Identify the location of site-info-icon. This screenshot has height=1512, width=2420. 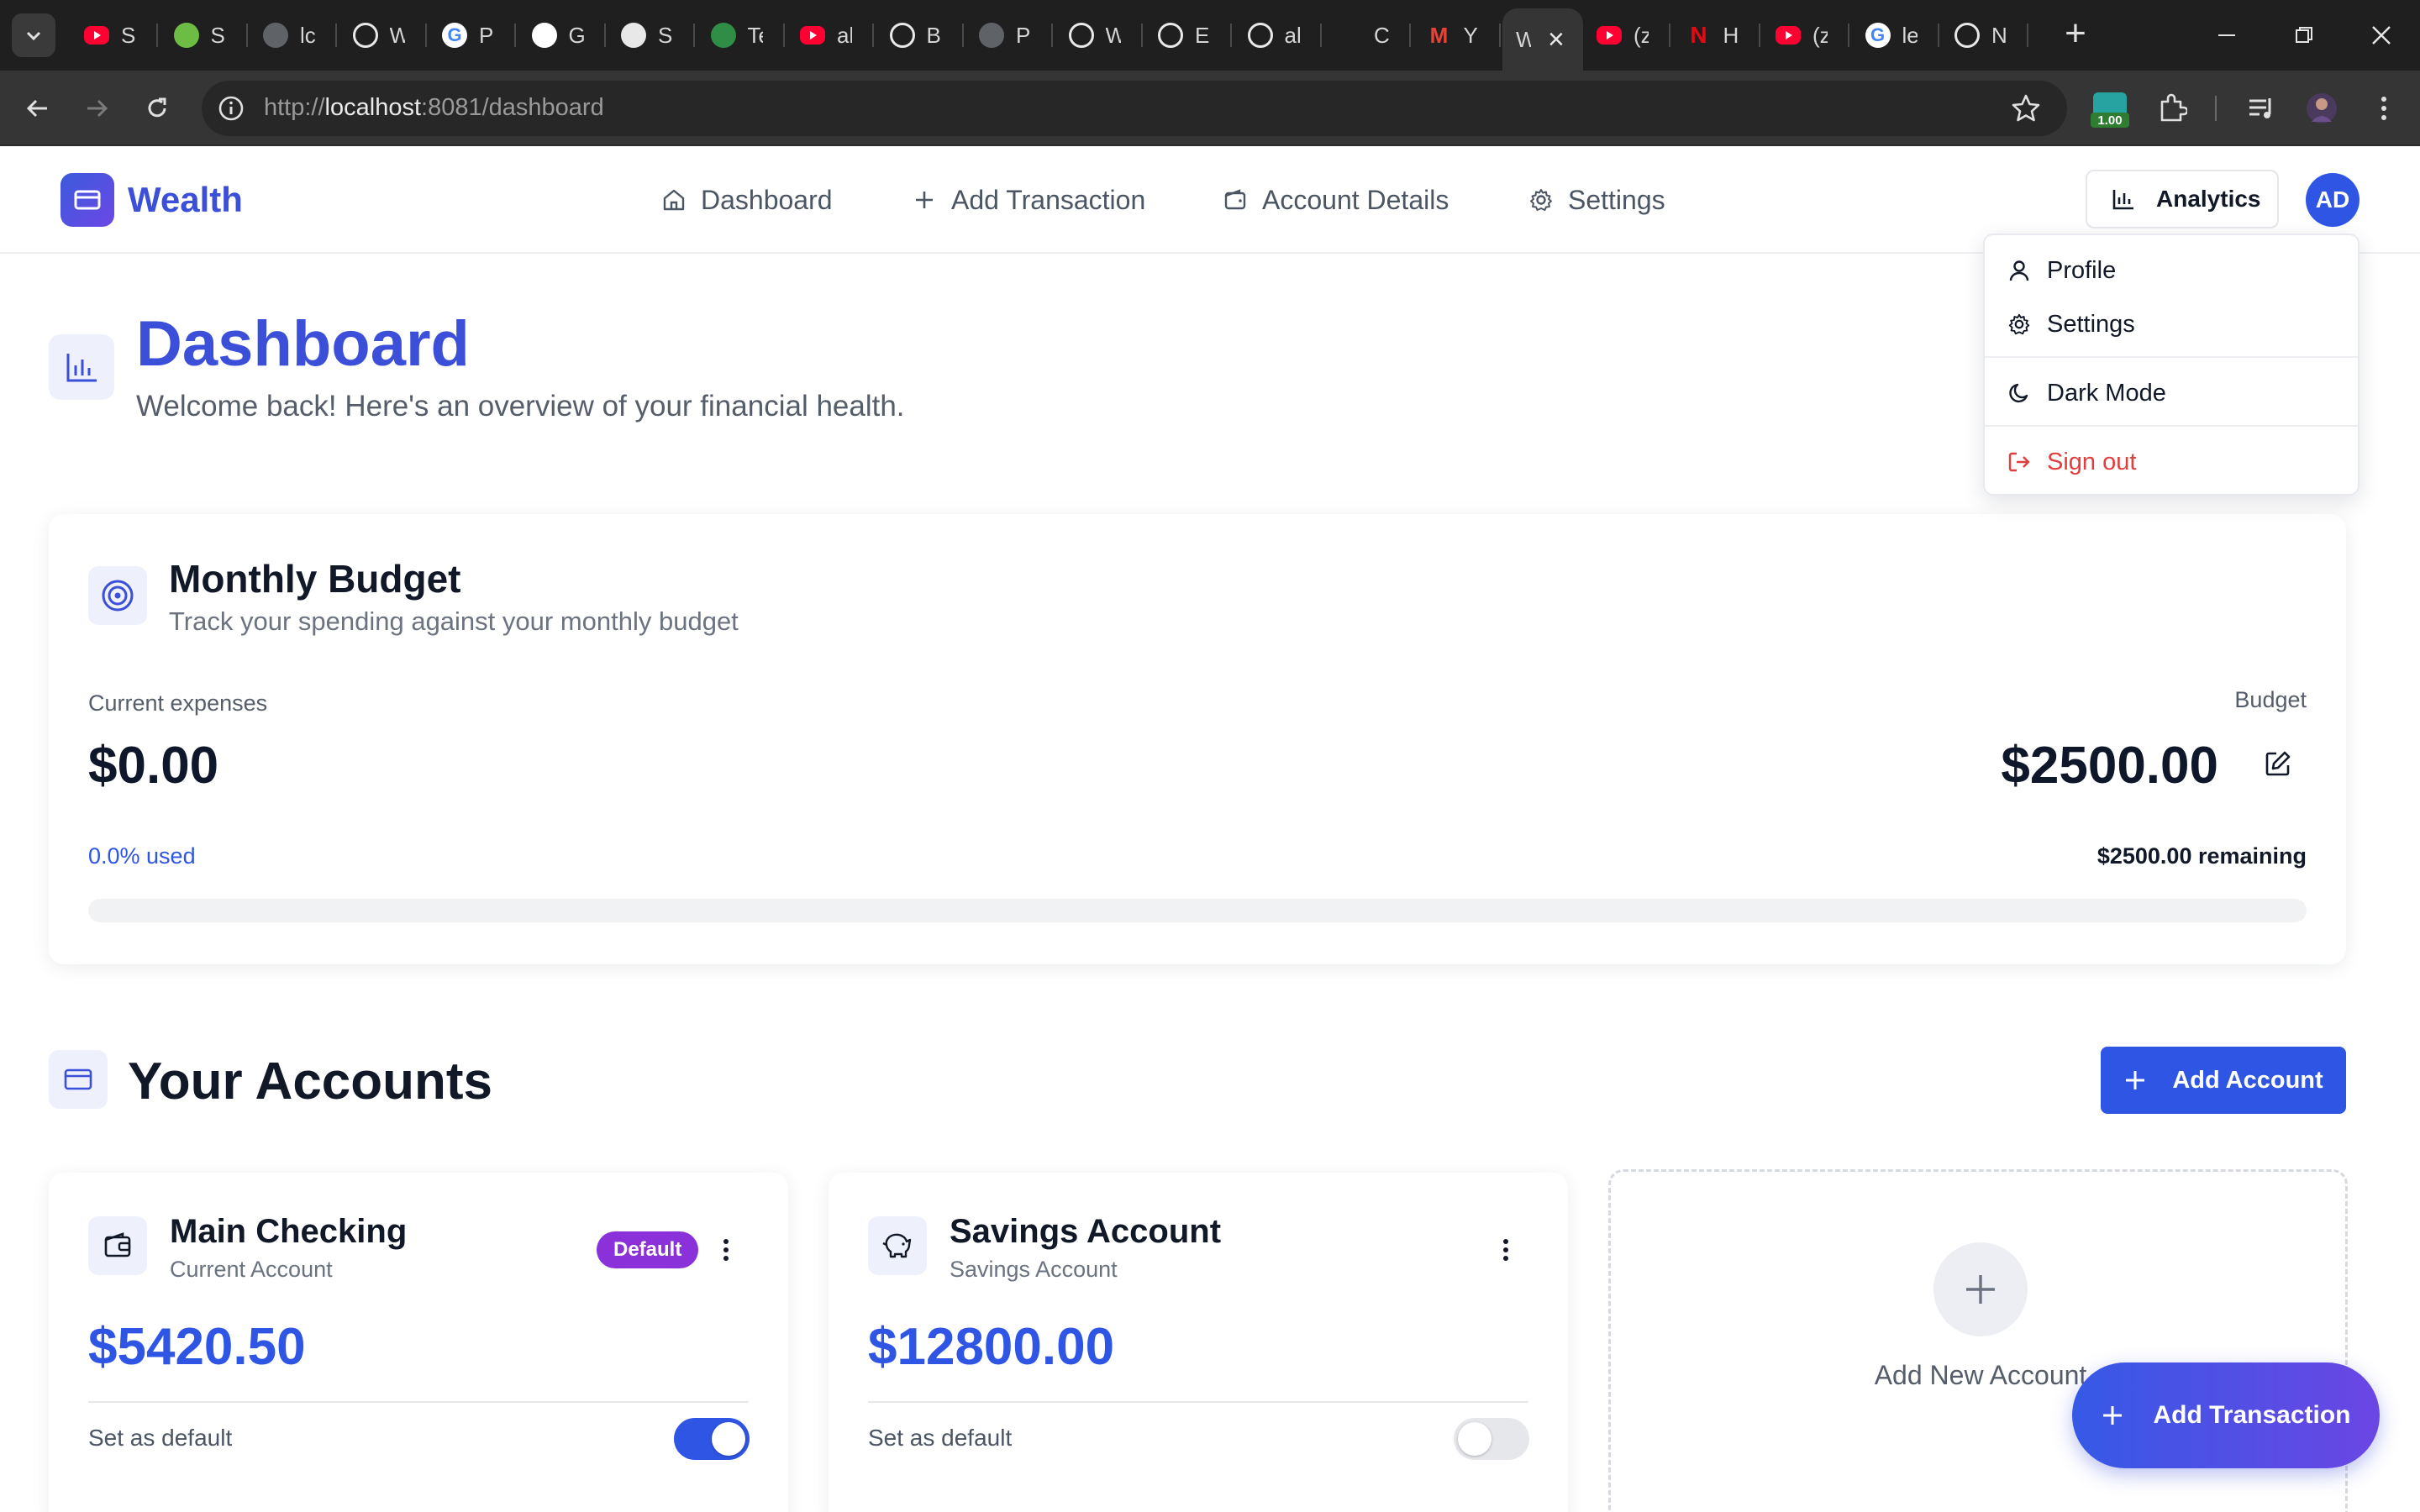
(231, 108).